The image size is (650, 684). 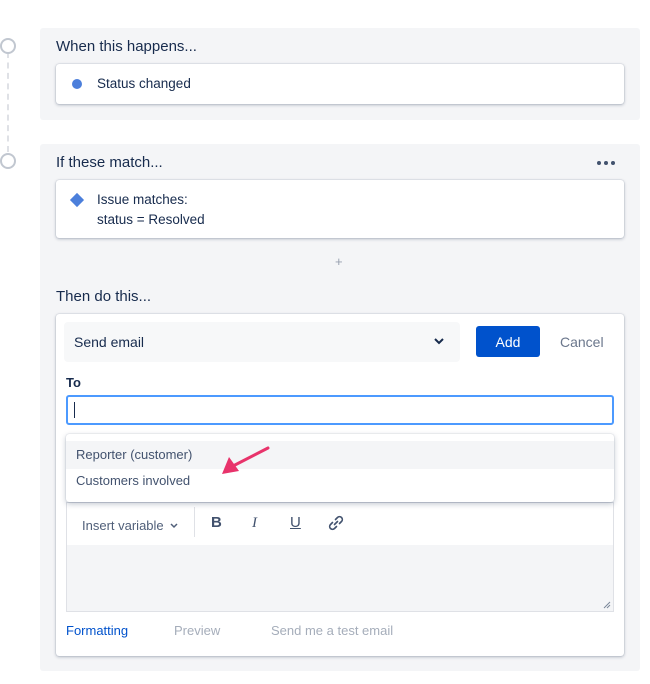 I want to click on action-type-value: Send email, so click(x=109, y=342).